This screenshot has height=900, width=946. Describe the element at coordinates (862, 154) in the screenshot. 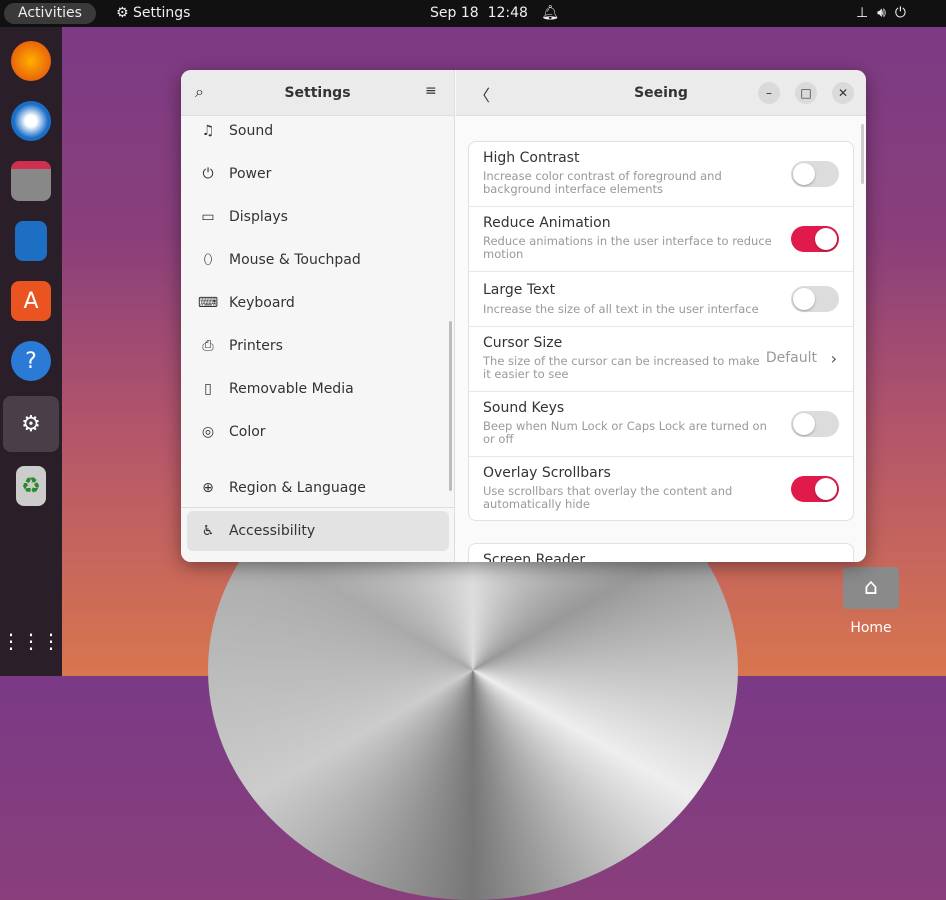

I see `main-scrollbar` at that location.